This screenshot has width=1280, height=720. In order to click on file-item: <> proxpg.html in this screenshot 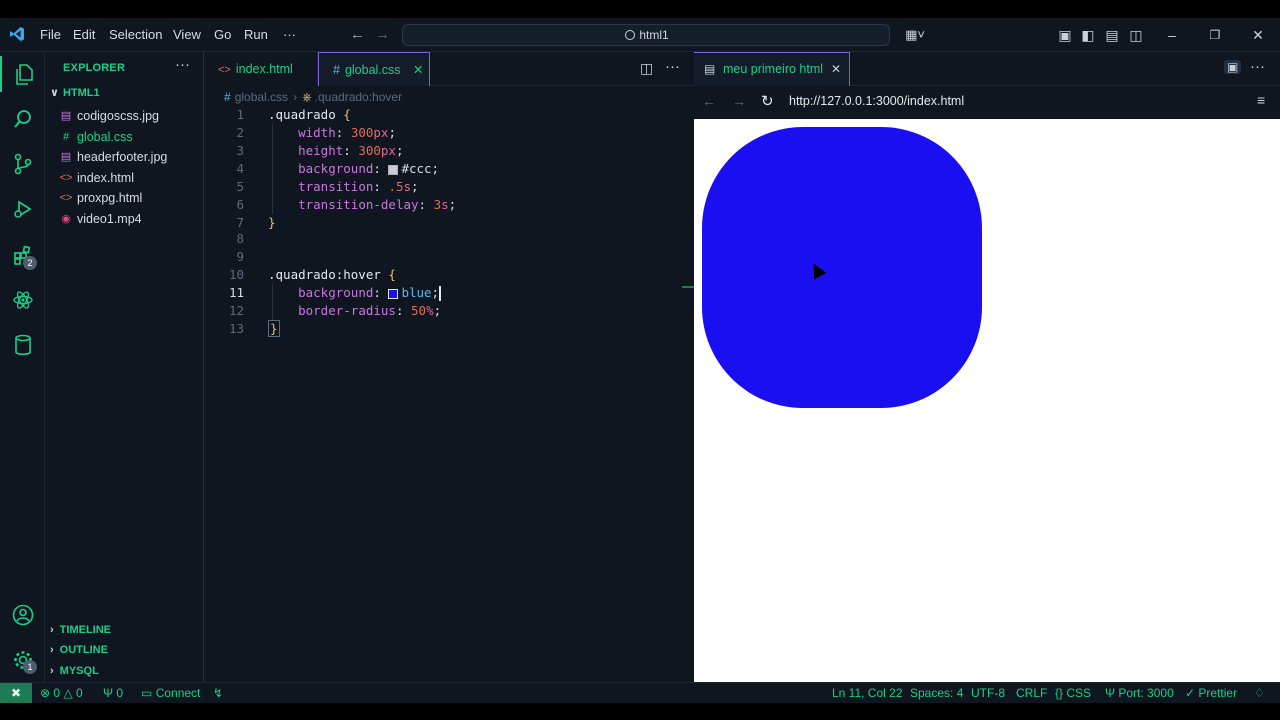, I will do `click(124, 198)`.